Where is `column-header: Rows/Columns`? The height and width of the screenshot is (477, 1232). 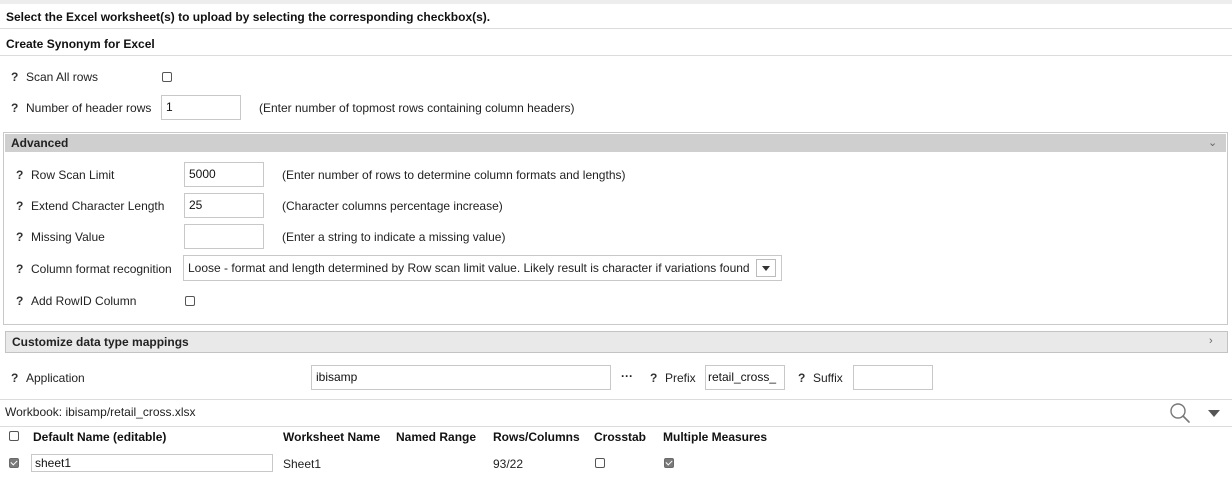
column-header: Rows/Columns is located at coordinates (536, 437).